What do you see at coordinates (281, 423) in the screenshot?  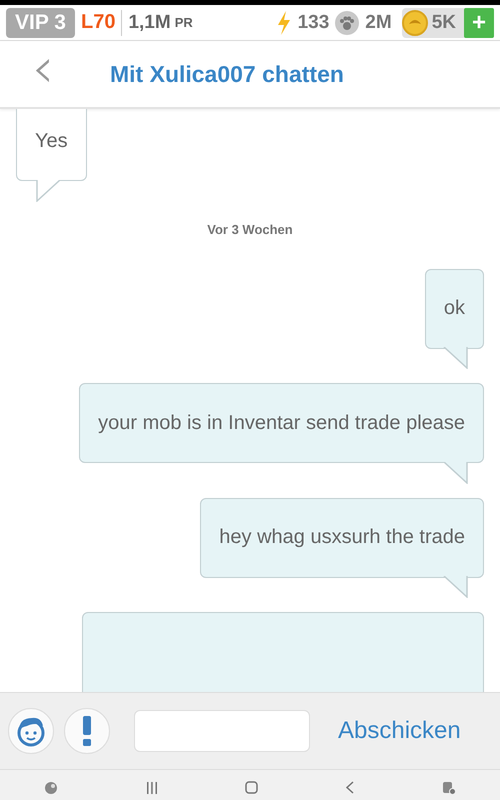 I see `message-bubble: your mob is in Inventar send trade please` at bounding box center [281, 423].